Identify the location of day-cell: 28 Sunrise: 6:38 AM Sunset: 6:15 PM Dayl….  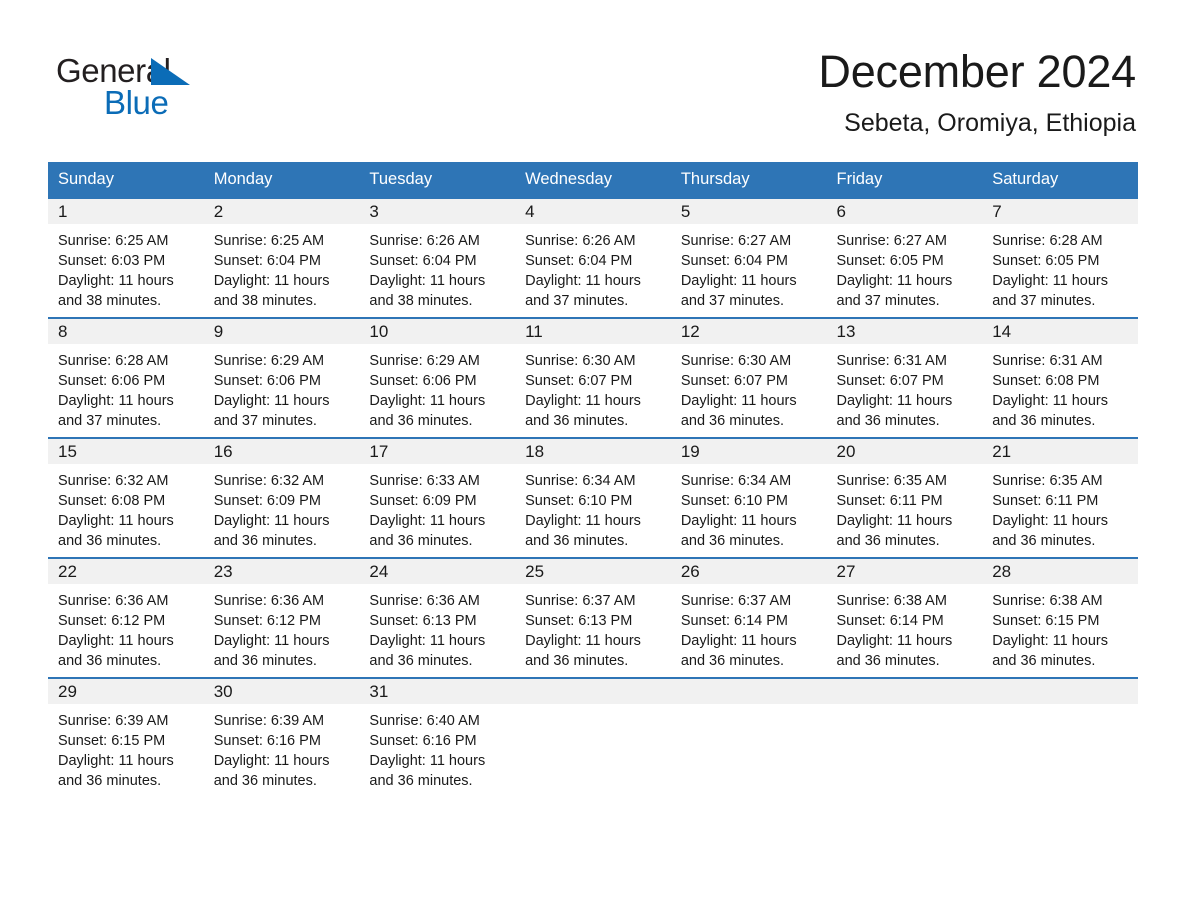
(1060, 617).